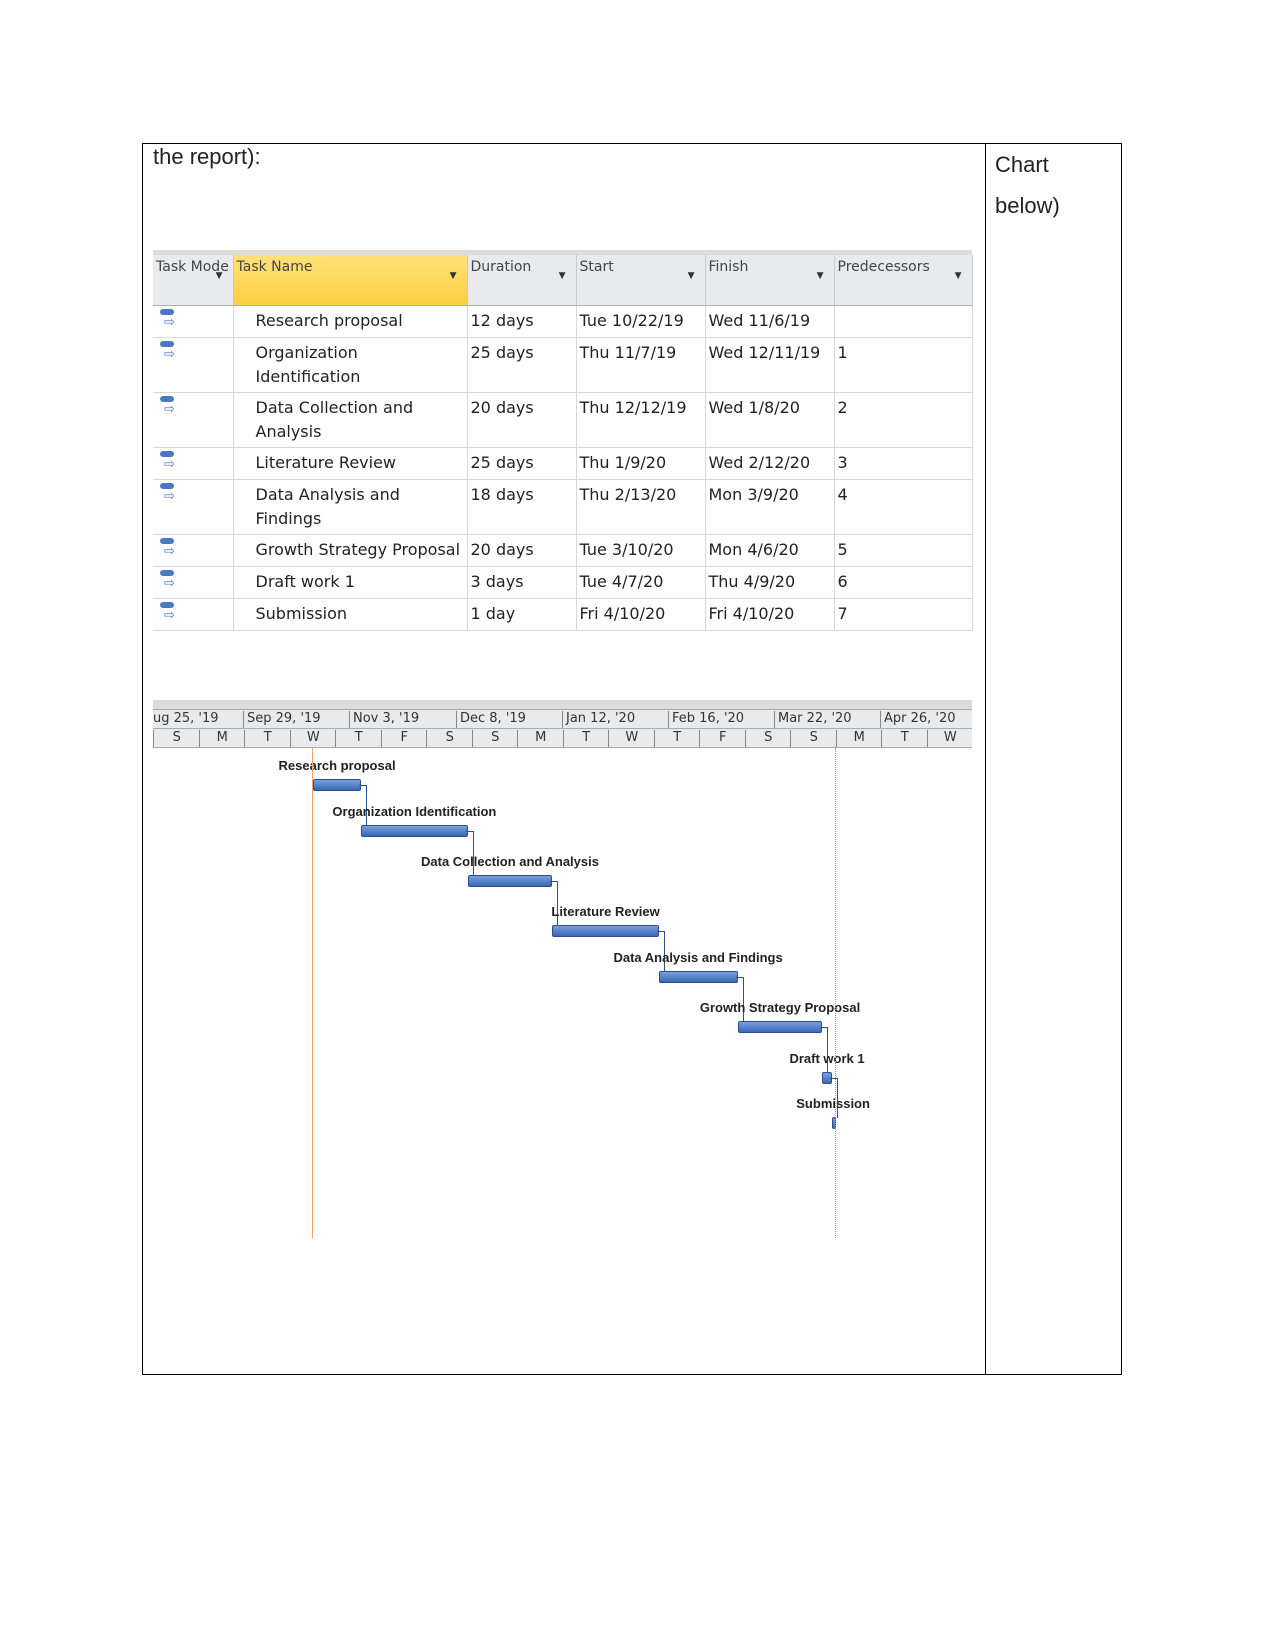 The width and height of the screenshot is (1275, 1651). Describe the element at coordinates (903, 365) in the screenshot. I see `predecessors-cell: 1` at that location.